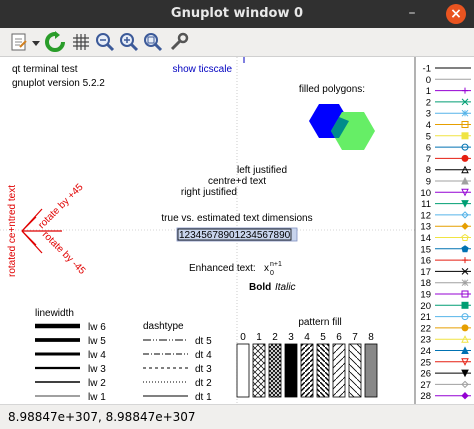 This screenshot has width=474, height=429. Describe the element at coordinates (58, 83) in the screenshot. I see `header-line-2: gnuplot version 5.2.2` at that location.